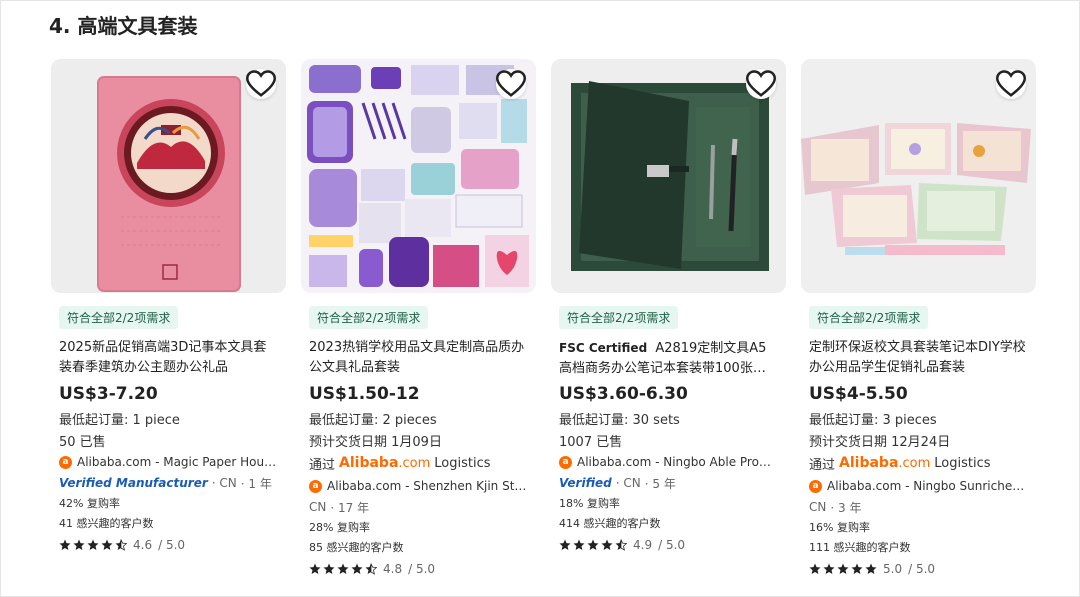 The image size is (1080, 597). Describe the element at coordinates (143, 545) in the screenshot. I see `rating-value: 4.6` at that location.